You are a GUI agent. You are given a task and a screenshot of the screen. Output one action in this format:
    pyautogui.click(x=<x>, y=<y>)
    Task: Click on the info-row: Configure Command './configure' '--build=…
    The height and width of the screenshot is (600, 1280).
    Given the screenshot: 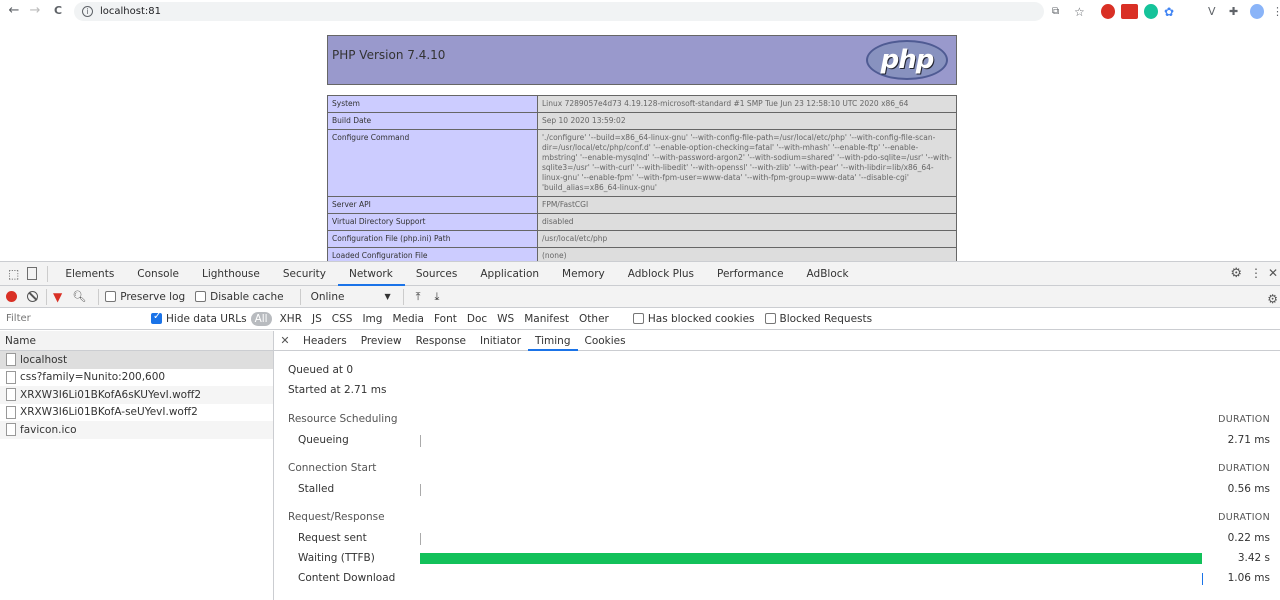 What is the action you would take?
    pyautogui.click(x=642, y=163)
    